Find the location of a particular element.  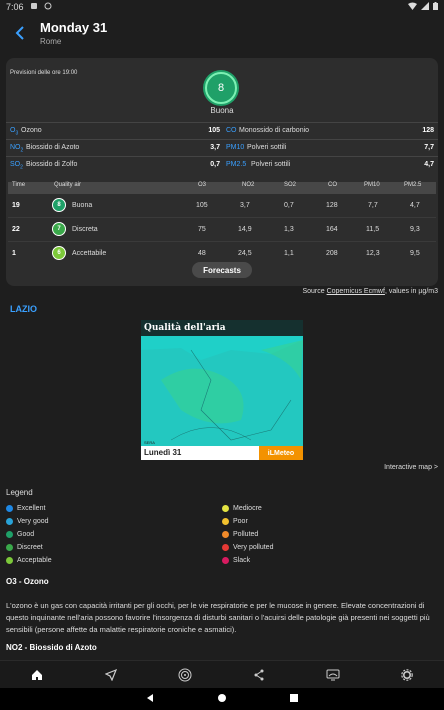

pollutant-abbr: CO is located at coordinates (231, 130).